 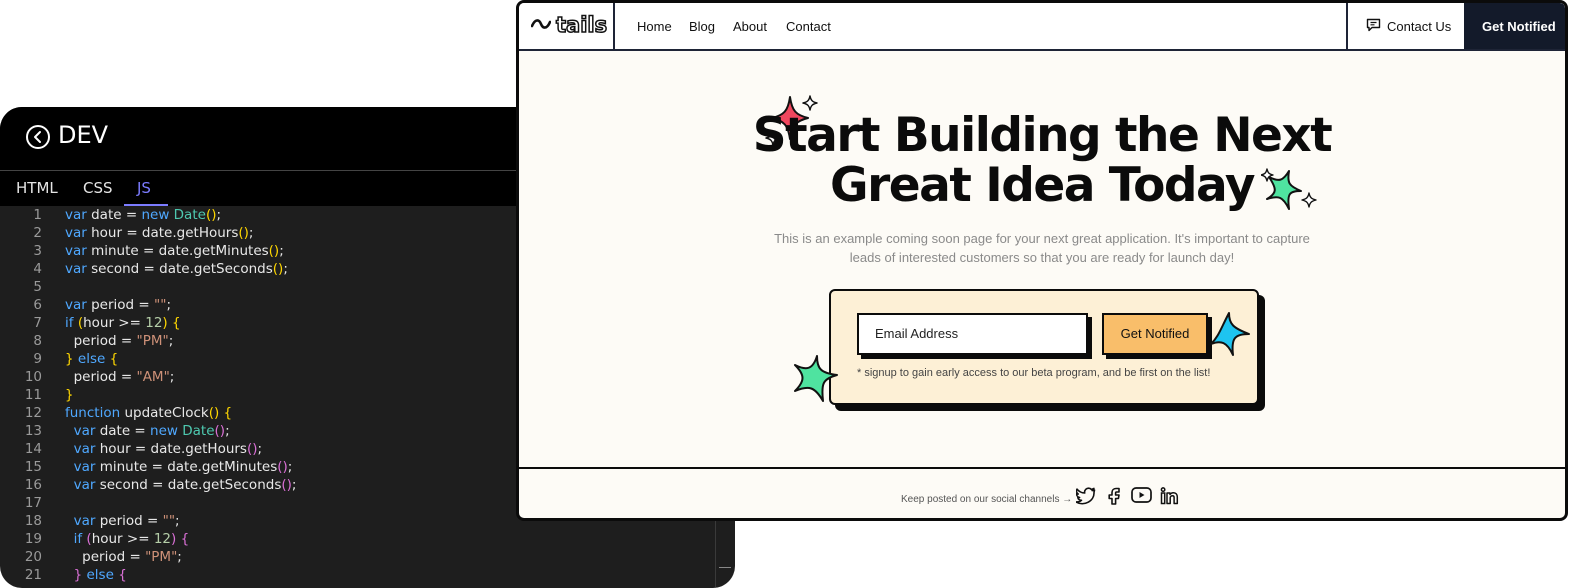 I want to click on nav-about: About, so click(x=750, y=26).